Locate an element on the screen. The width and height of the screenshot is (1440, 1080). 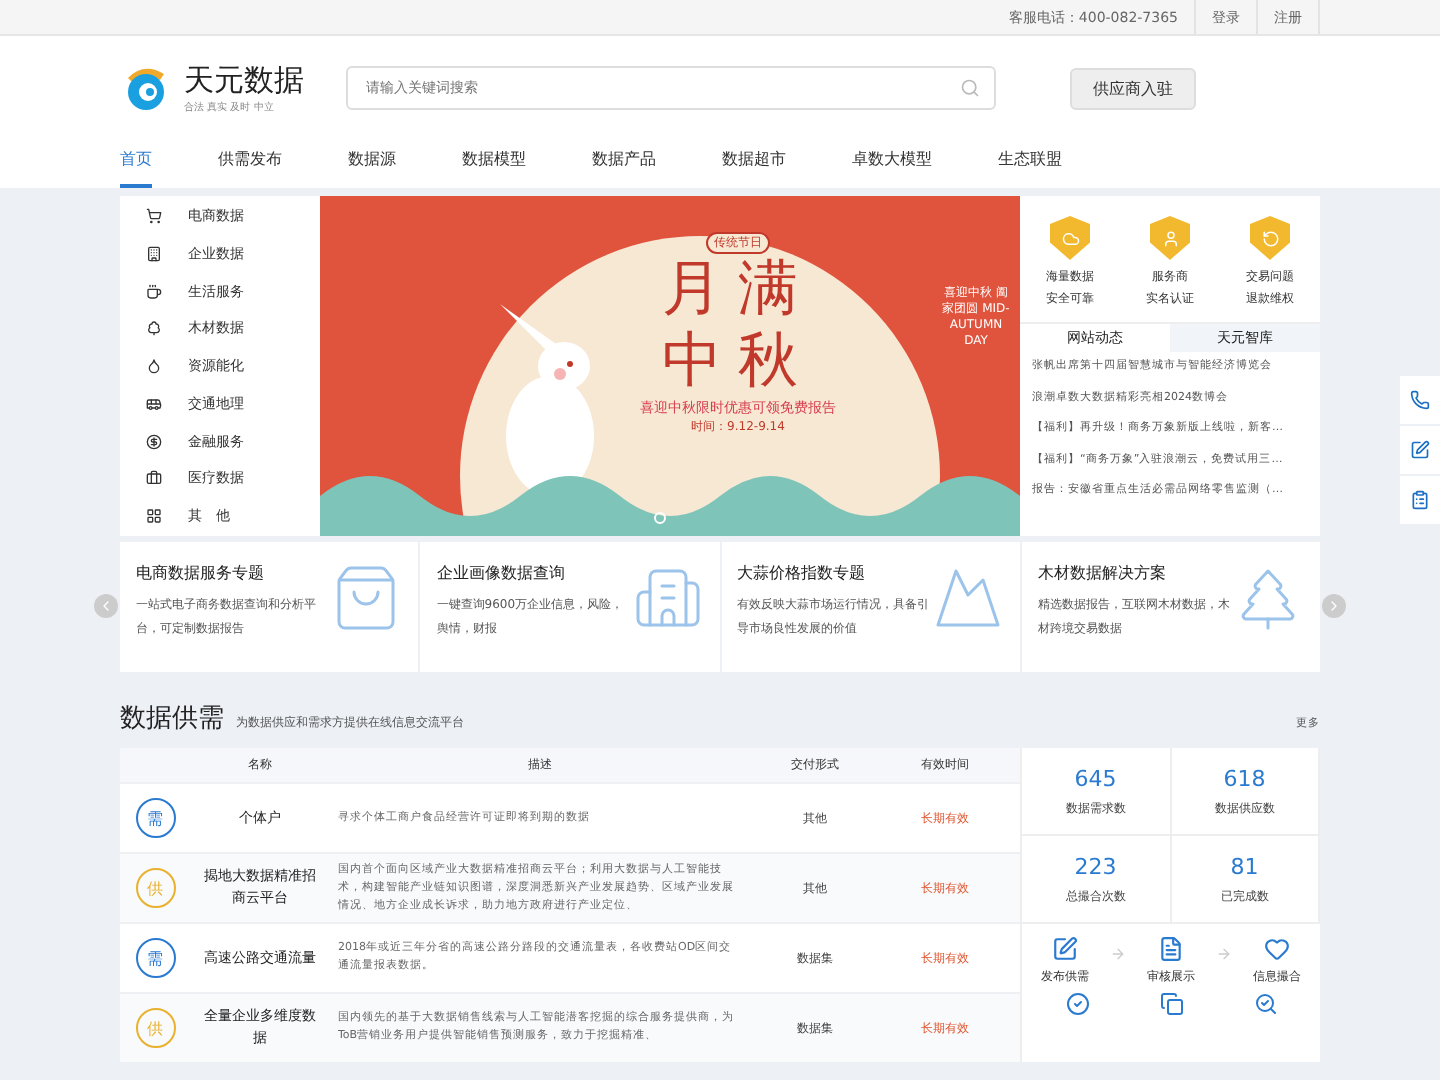
section-title: 数据供需 is located at coordinates (172, 719).